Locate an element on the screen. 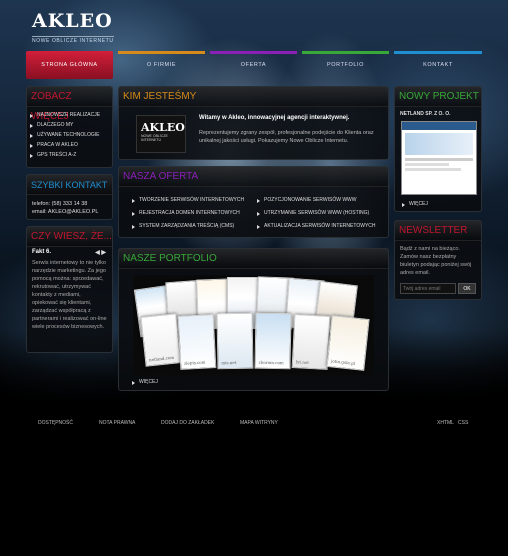 The image size is (508, 556). panel-title: KIM JESTEŚMY is located at coordinates (253, 97).